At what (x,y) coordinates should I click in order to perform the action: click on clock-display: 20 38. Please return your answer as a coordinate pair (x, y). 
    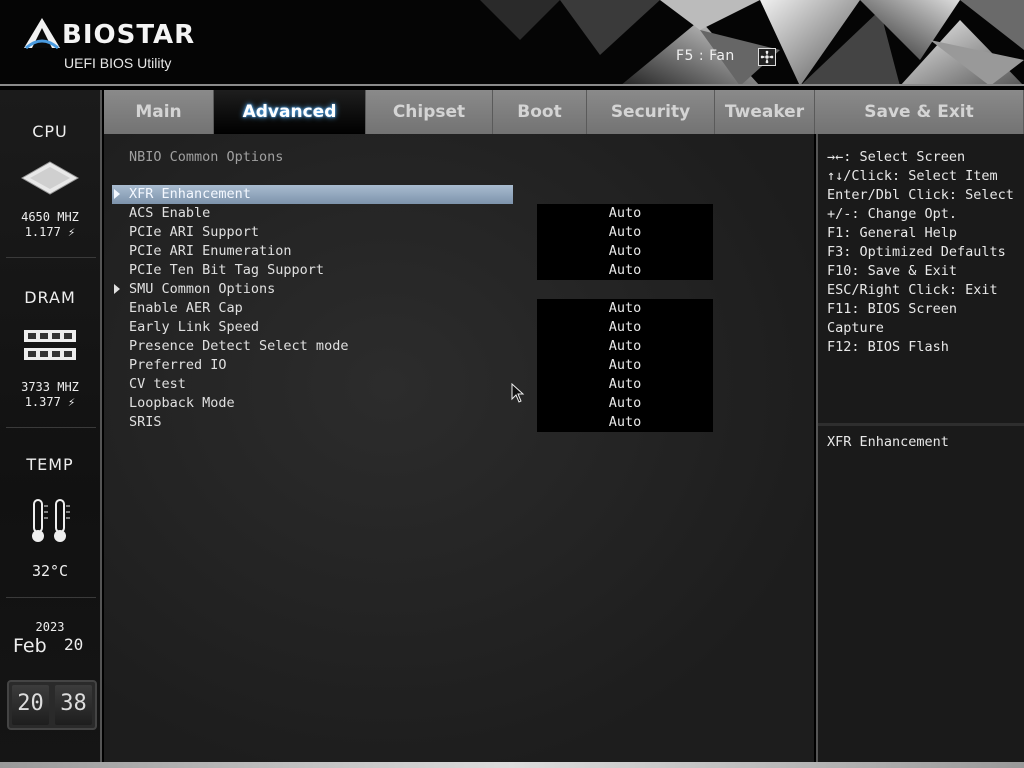
    Looking at the image, I should click on (52, 705).